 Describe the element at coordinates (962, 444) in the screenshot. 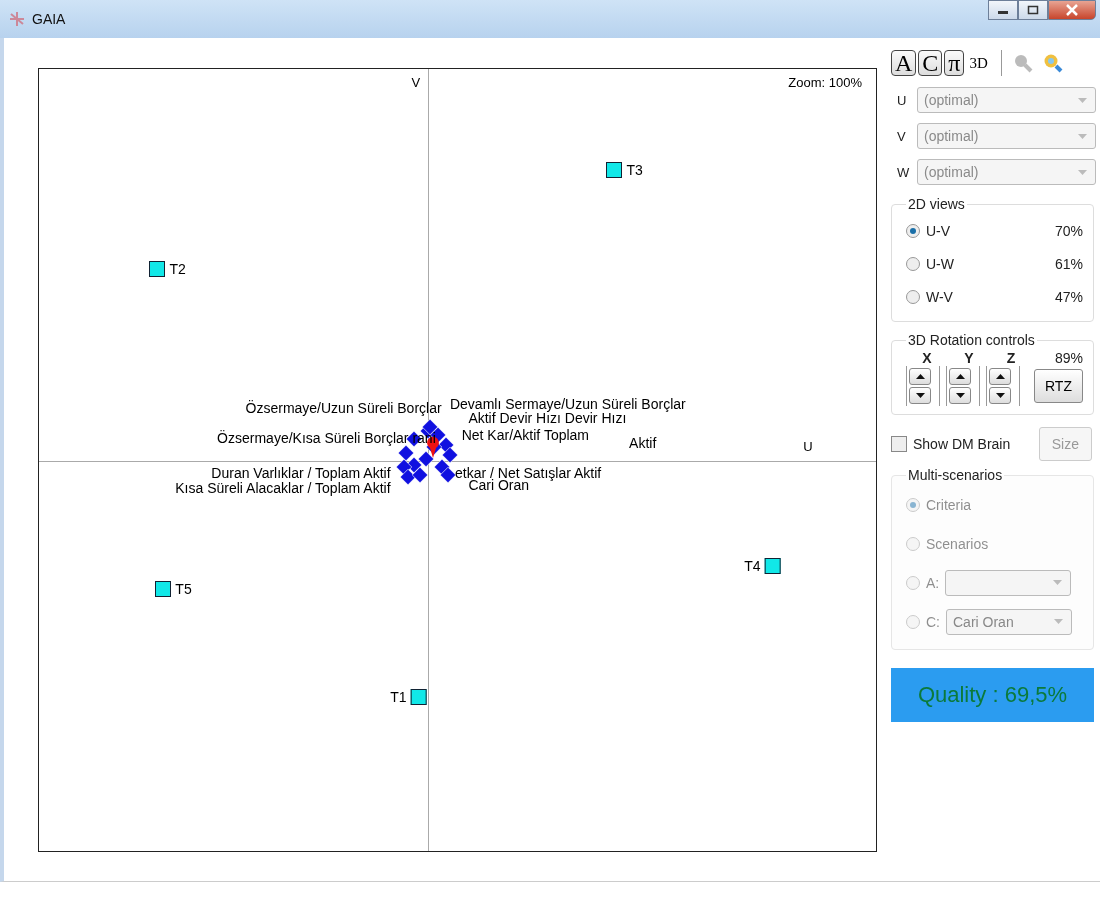

I see `checkbox-label: Show DM Brain` at that location.